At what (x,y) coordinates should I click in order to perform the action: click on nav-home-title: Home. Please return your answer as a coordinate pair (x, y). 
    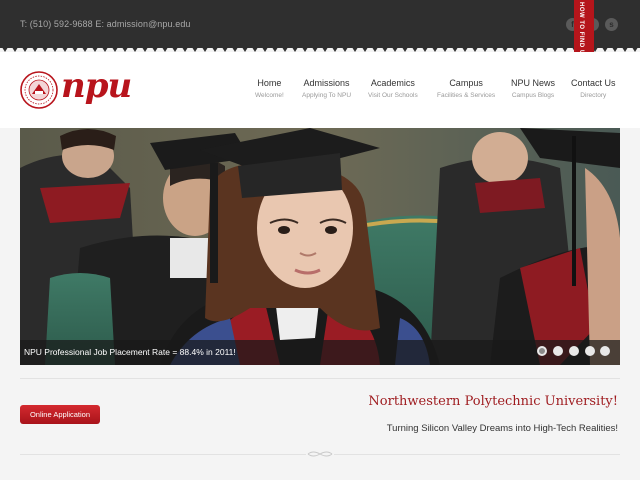
    Looking at the image, I should click on (269, 83).